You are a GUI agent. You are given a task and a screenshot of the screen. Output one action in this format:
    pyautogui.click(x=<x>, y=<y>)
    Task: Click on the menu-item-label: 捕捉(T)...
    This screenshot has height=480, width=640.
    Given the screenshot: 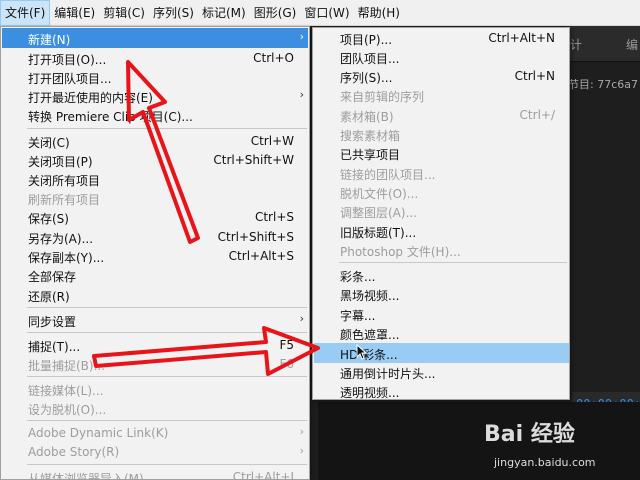 What is the action you would take?
    pyautogui.click(x=54, y=347)
    